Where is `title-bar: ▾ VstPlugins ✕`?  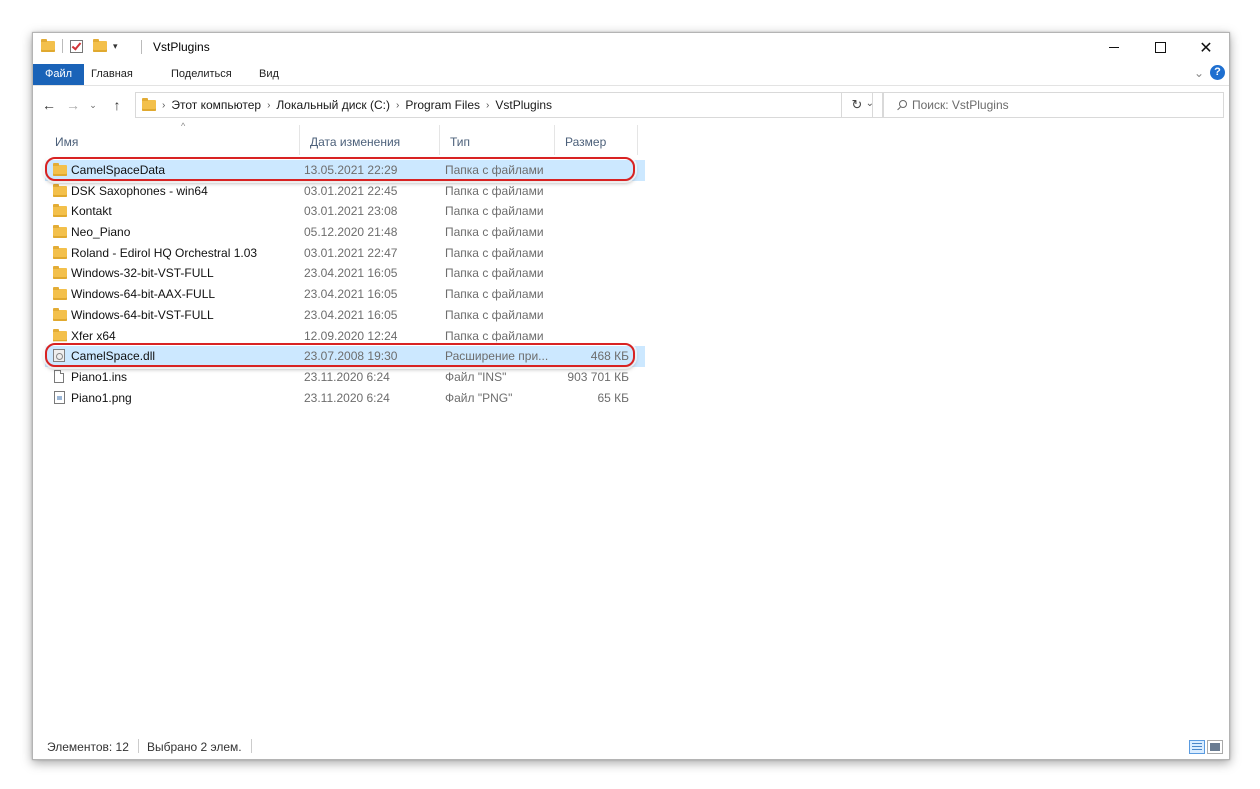
title-bar: ▾ VstPlugins ✕ is located at coordinates (631, 47).